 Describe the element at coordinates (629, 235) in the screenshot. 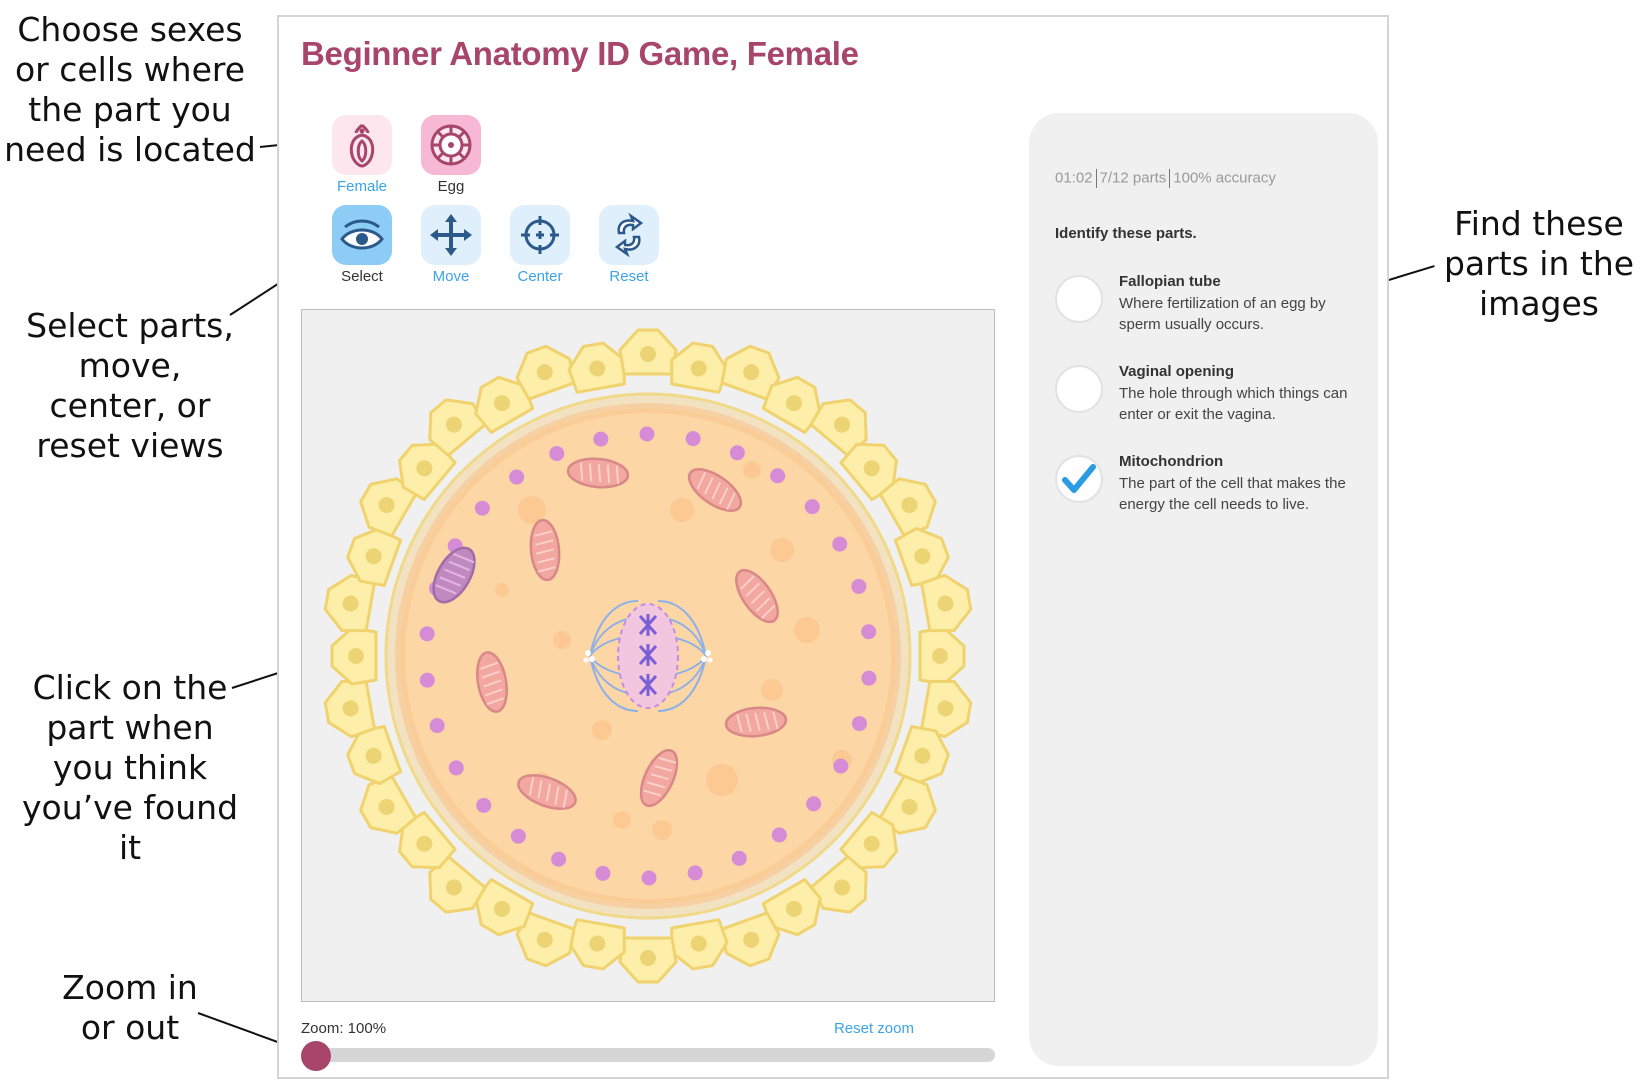

I see `reset-arrows-icon` at that location.